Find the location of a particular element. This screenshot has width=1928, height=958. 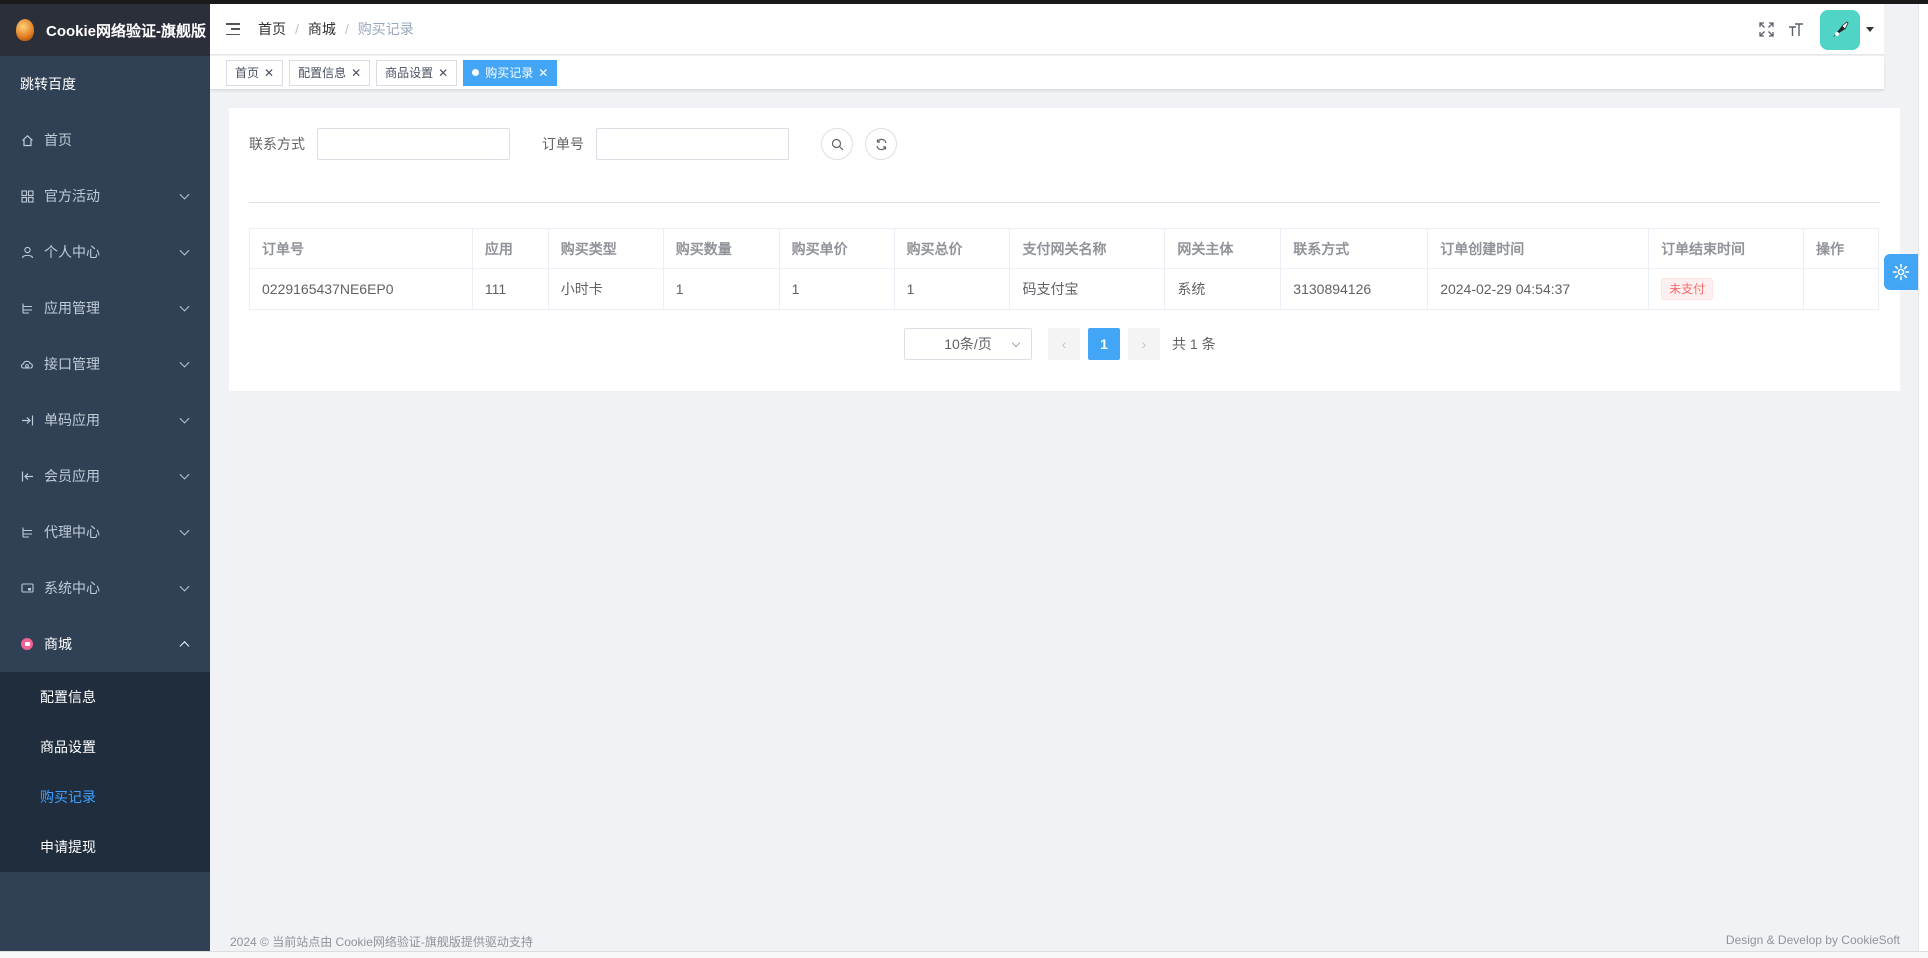

sidebar-item-product-settings: 商品设置 is located at coordinates (105, 747).